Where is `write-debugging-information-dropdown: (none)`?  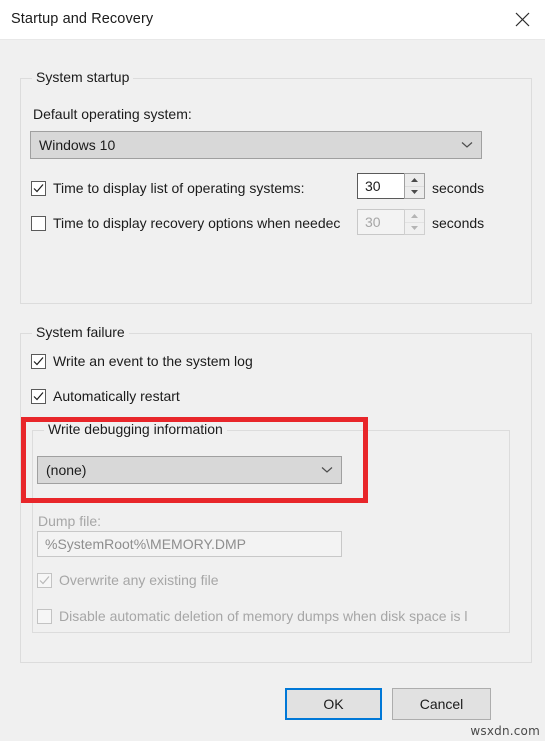 write-debugging-information-dropdown: (none) is located at coordinates (189, 470).